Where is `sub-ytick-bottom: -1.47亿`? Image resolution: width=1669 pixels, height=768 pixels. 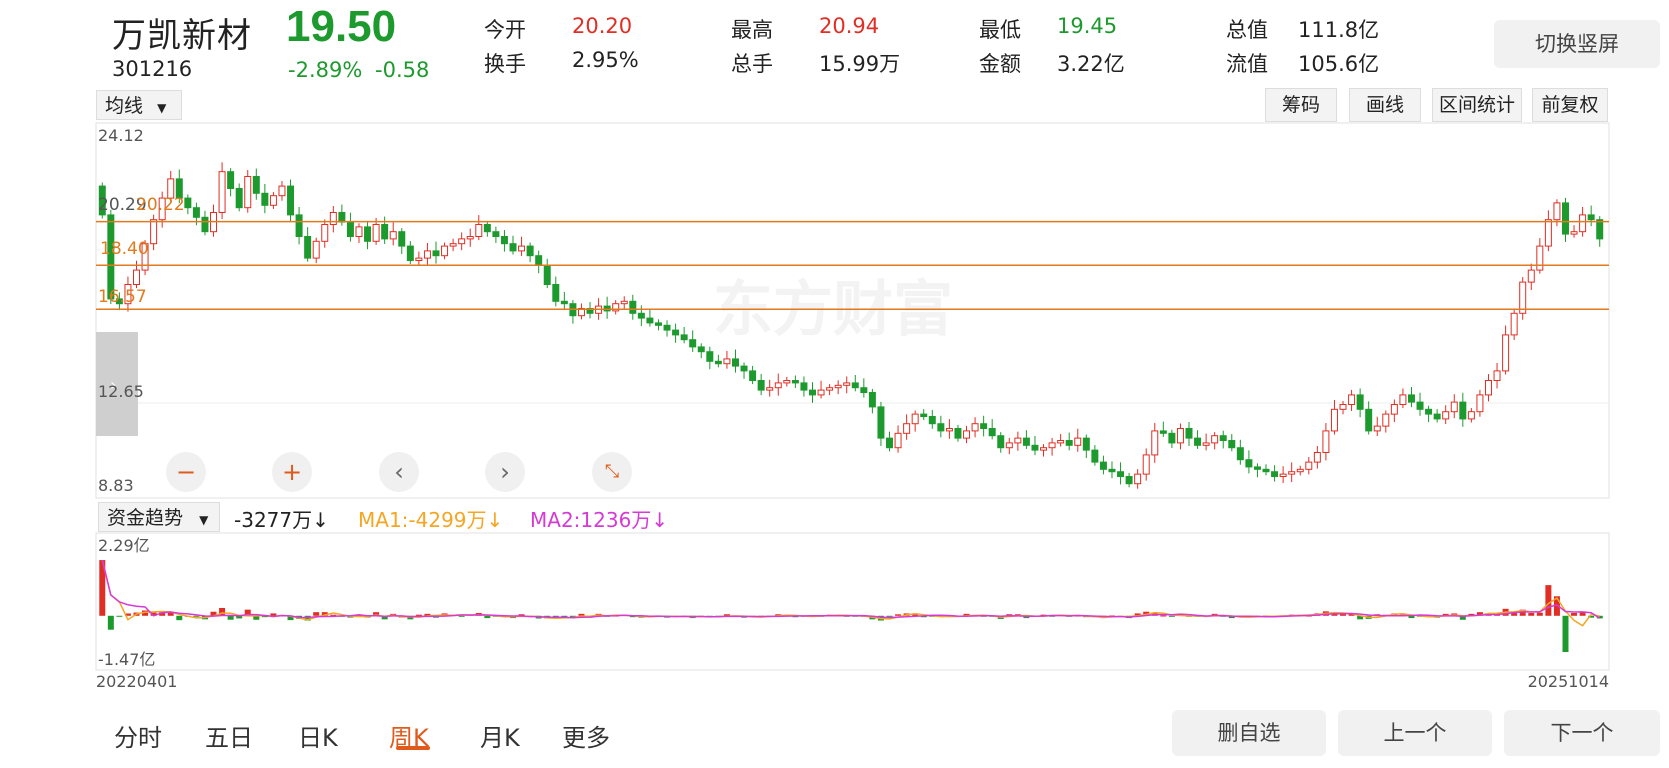 sub-ytick-bottom: -1.47亿 is located at coordinates (126, 659).